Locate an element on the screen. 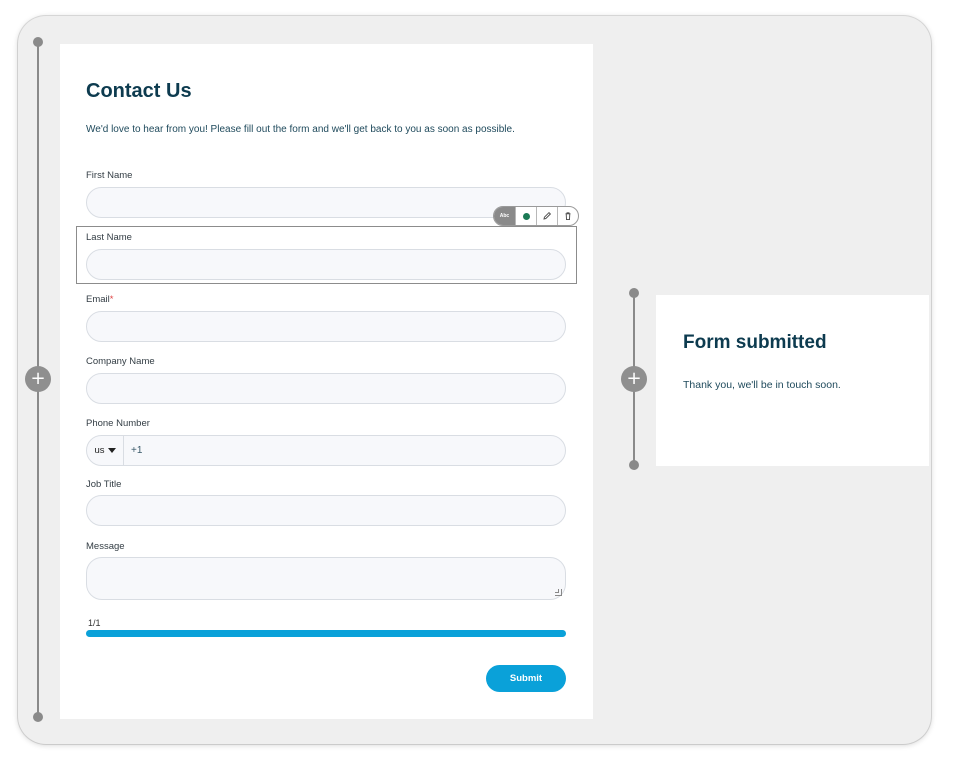 The height and width of the screenshot is (765, 953). pencil-icon is located at coordinates (546, 216).